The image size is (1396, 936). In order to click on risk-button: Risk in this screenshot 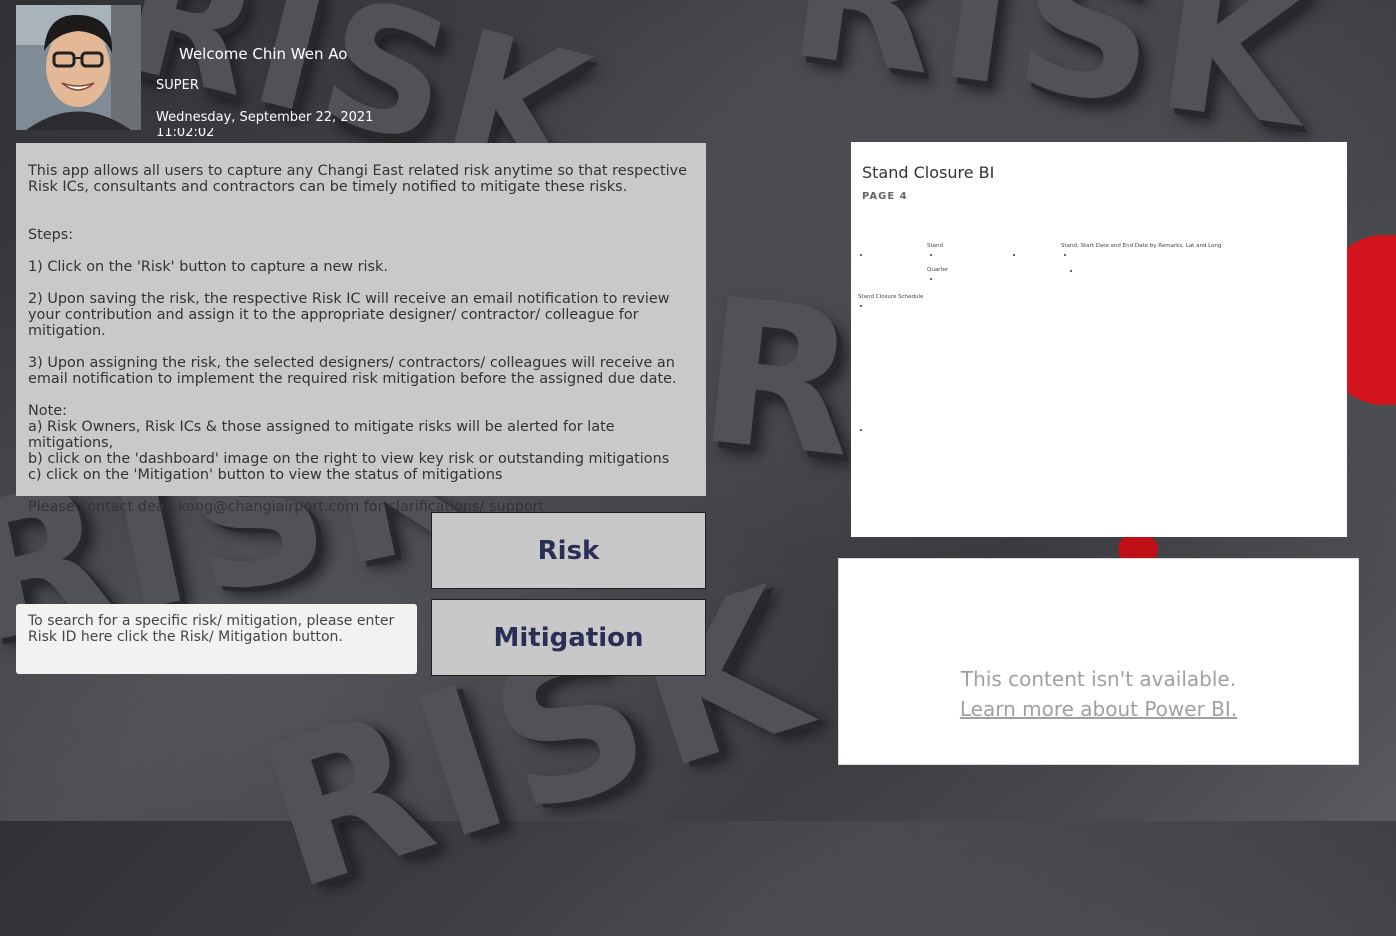, I will do `click(568, 550)`.